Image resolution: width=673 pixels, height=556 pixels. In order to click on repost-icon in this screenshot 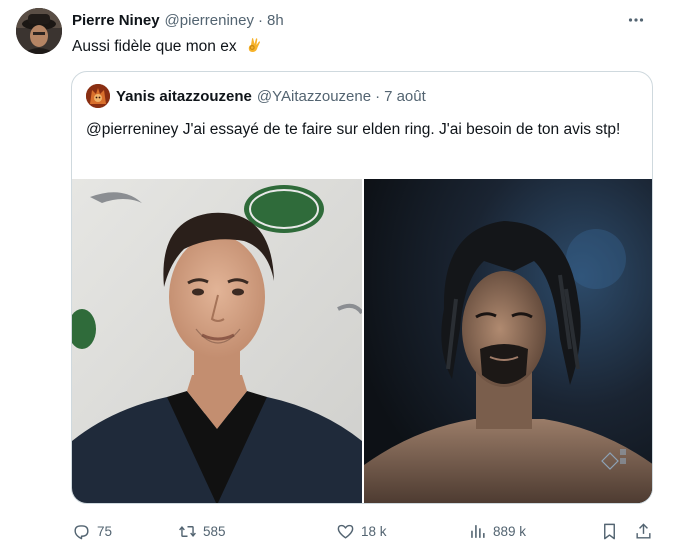, I will do `click(187, 531)`.